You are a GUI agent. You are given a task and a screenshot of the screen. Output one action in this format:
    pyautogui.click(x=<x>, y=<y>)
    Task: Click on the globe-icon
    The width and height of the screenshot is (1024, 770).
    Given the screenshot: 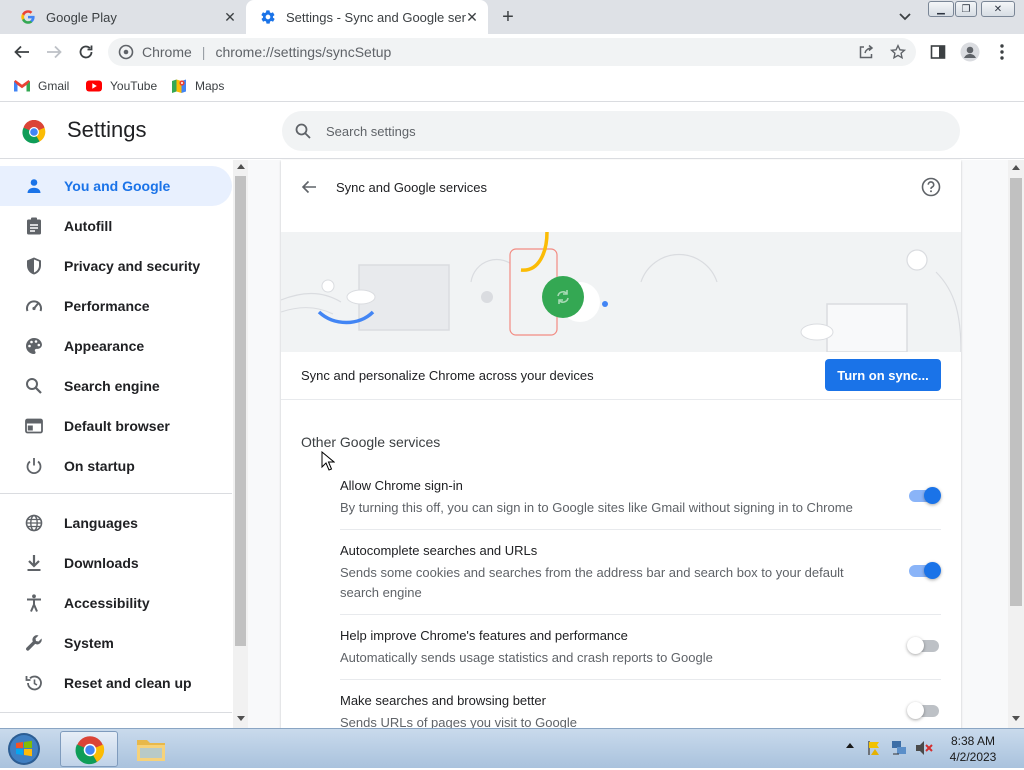 What is the action you would take?
    pyautogui.click(x=34, y=523)
    